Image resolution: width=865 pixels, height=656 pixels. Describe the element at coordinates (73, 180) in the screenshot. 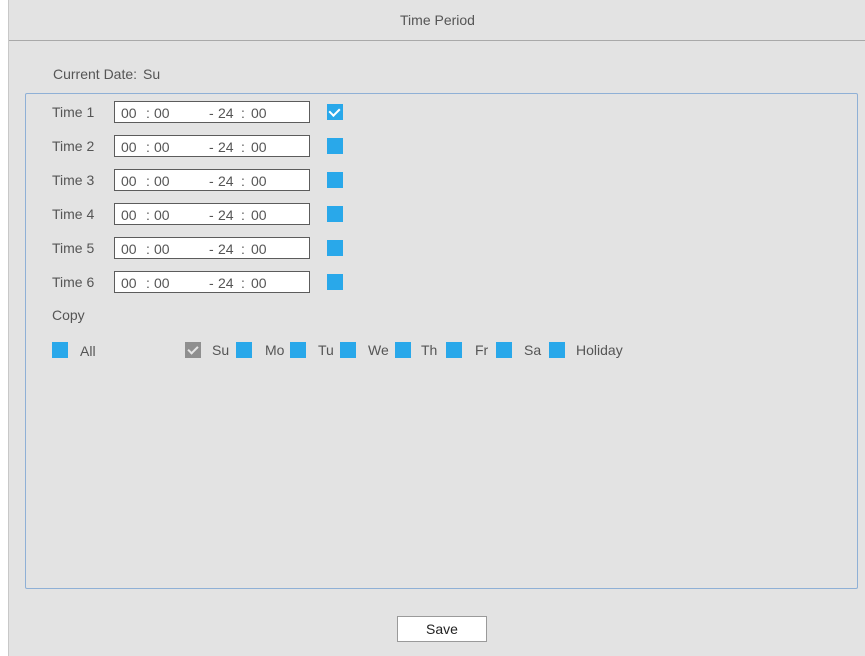

I see `time-label: Time 3` at that location.